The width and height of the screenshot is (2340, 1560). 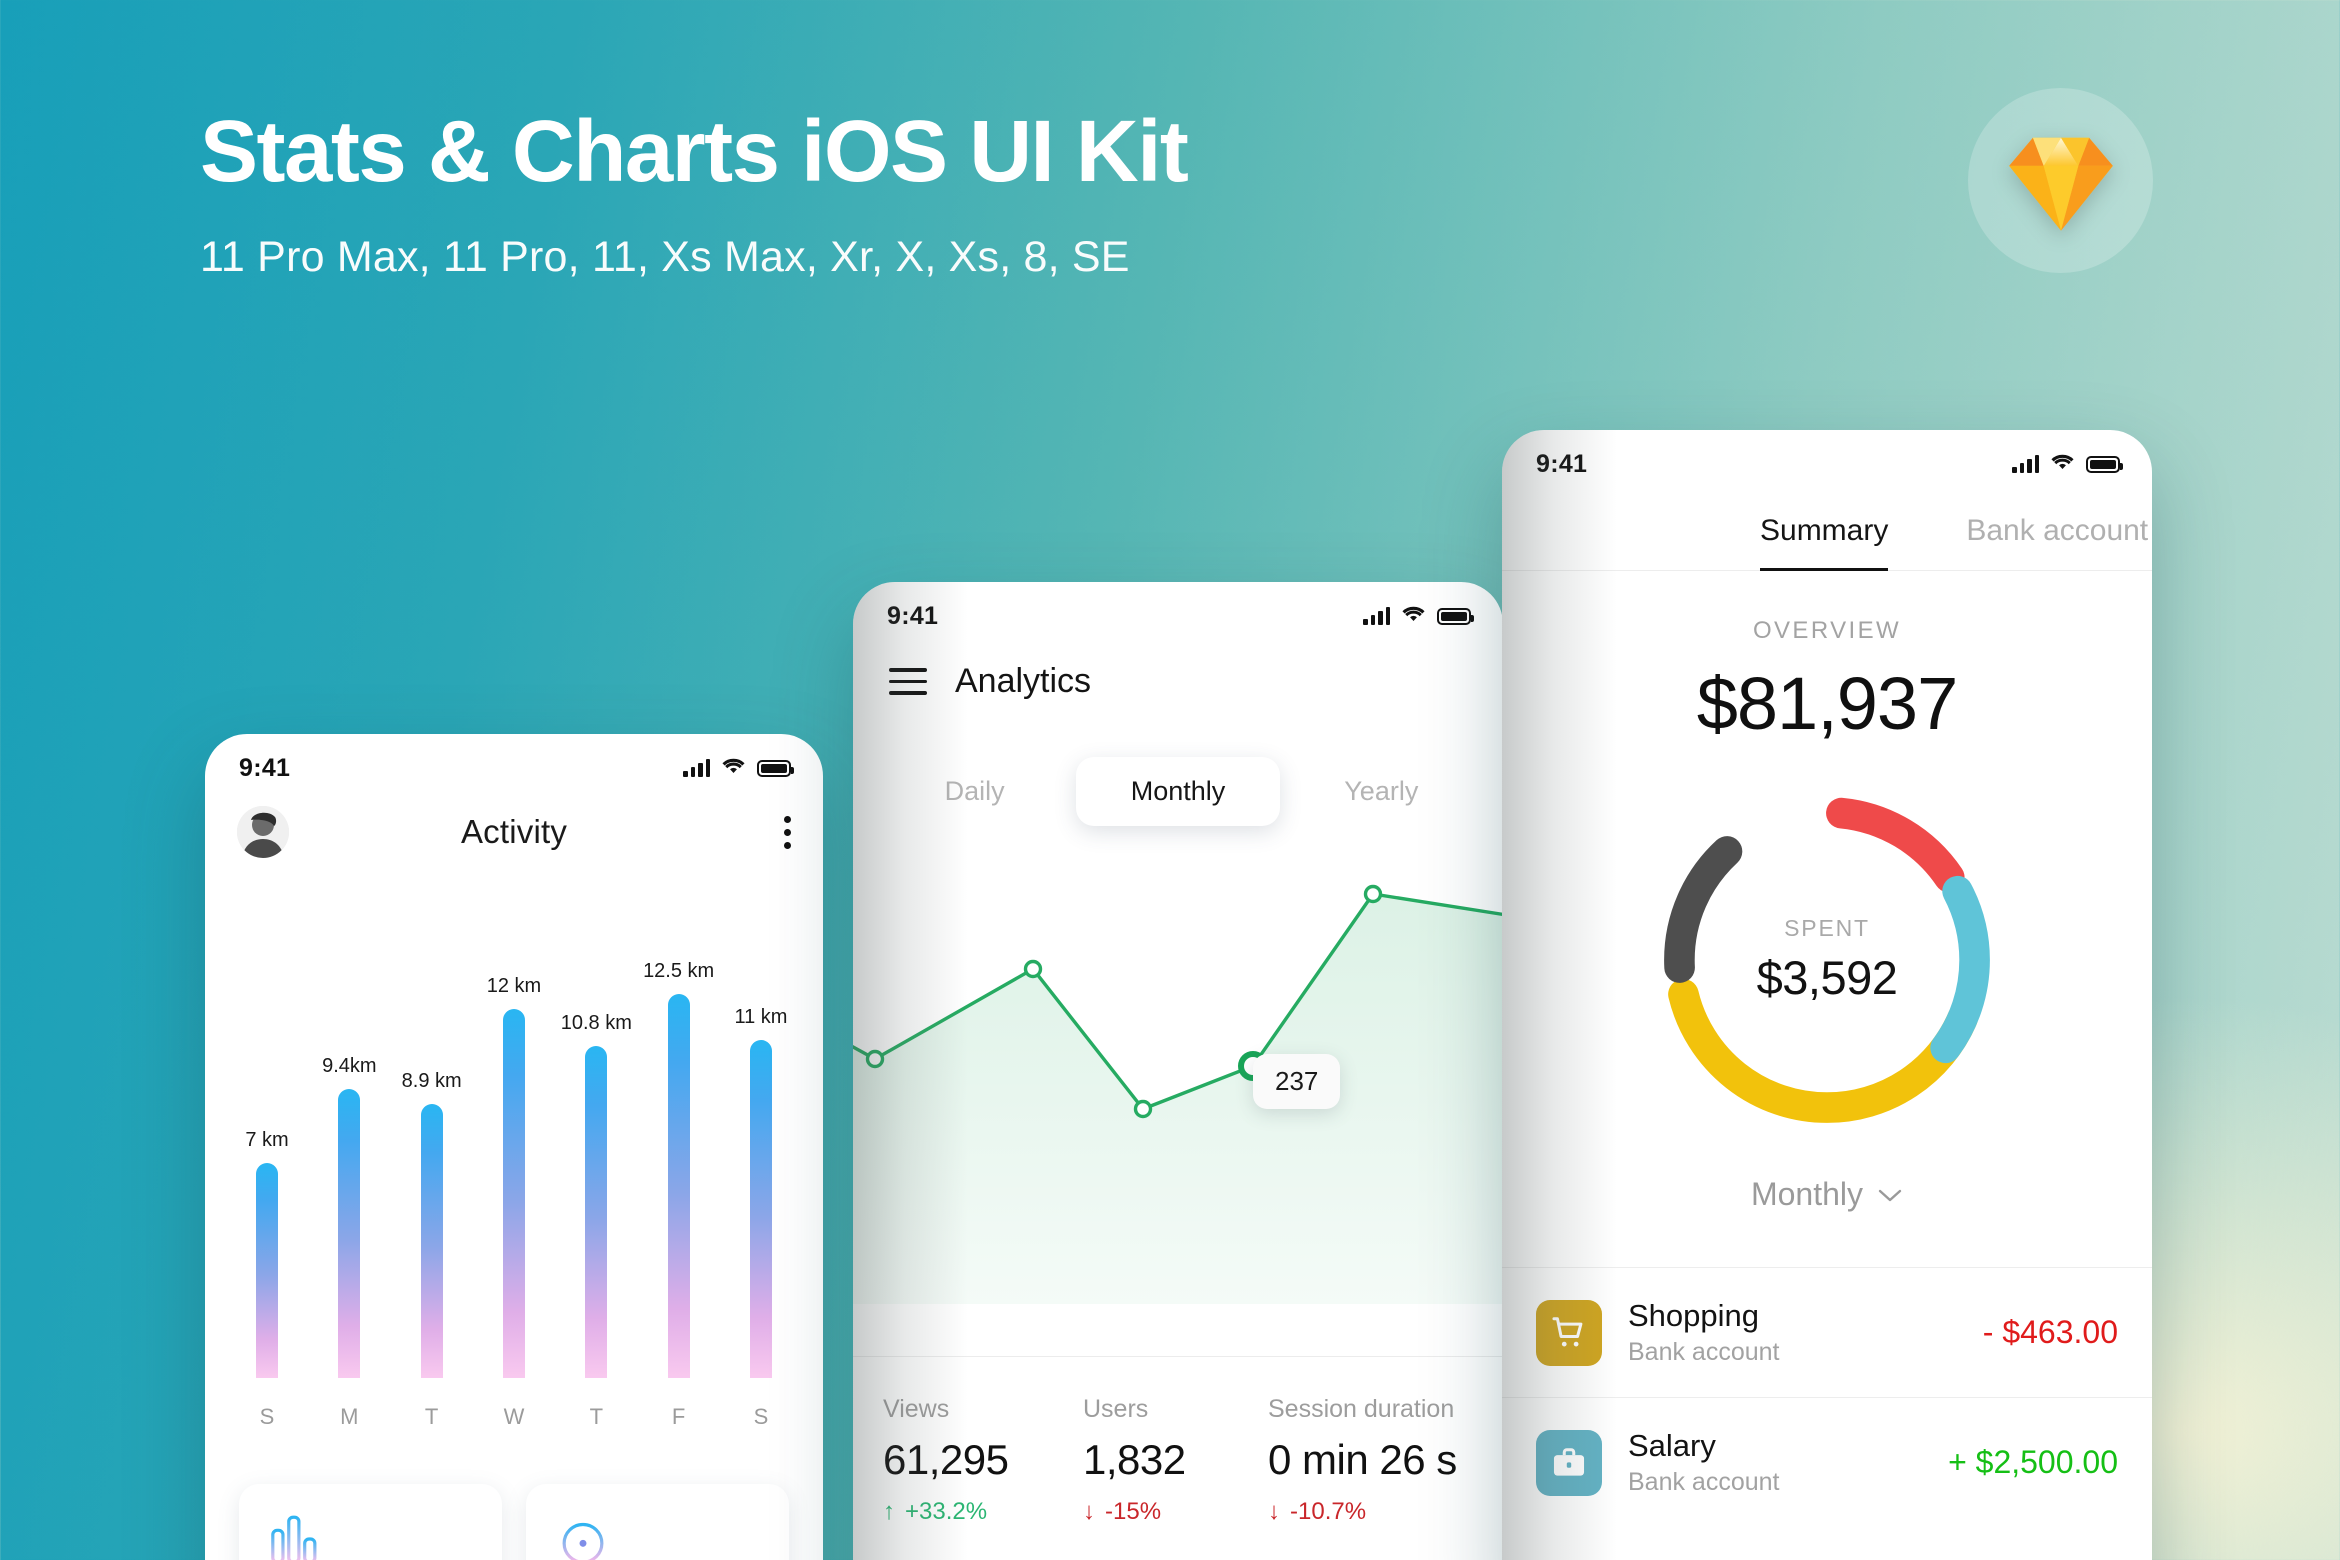 I want to click on chart-tooltip: 237, so click(x=1297, y=1081).